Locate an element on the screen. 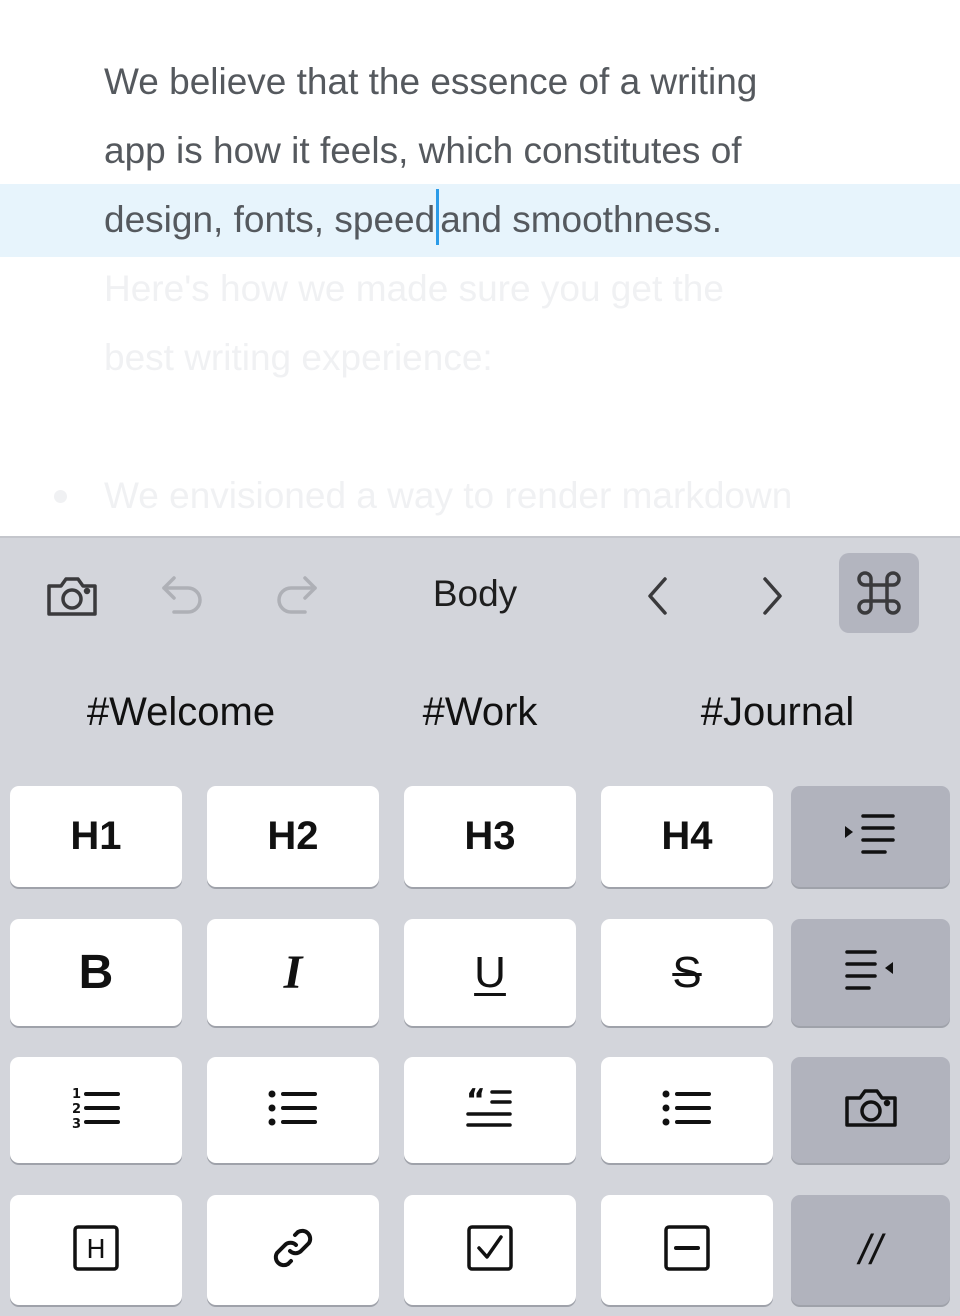 Image resolution: width=960 pixels, height=1316 pixels. quote-key: “ is located at coordinates (490, 1110).